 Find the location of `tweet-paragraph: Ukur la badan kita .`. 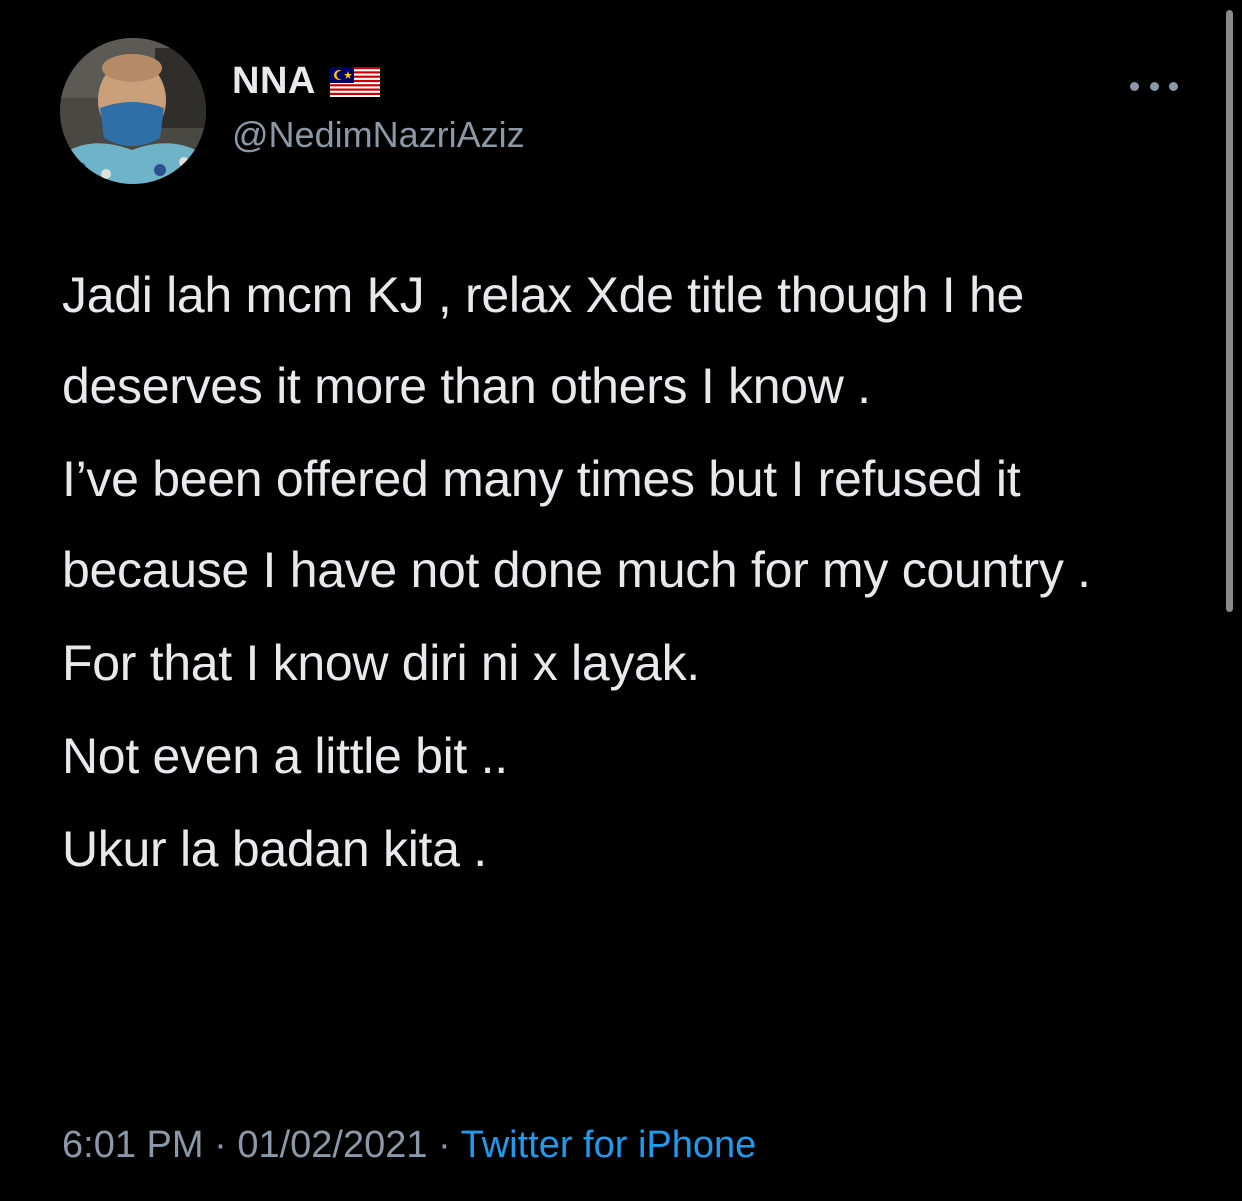

tweet-paragraph: Ukur la badan kita . is located at coordinates (274, 849).